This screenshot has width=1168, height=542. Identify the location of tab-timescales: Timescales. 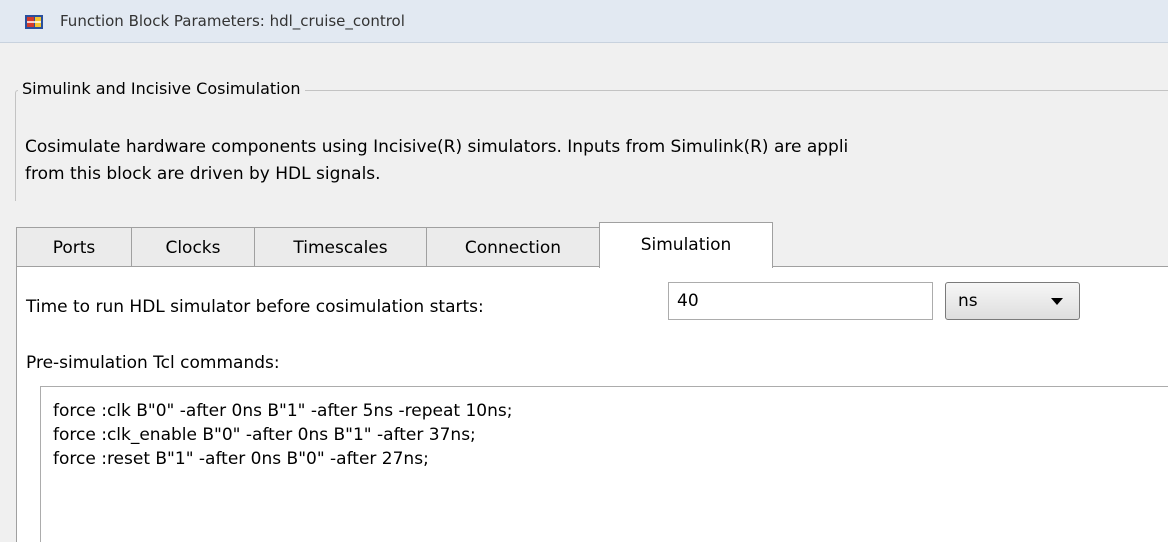
(340, 247).